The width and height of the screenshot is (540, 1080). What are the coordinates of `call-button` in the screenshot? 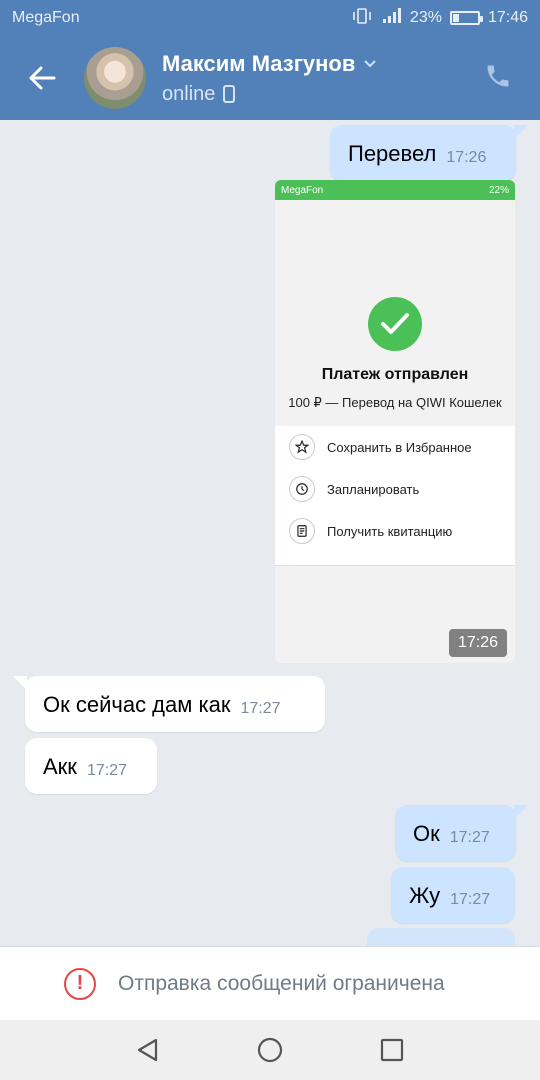 It's located at (498, 76).